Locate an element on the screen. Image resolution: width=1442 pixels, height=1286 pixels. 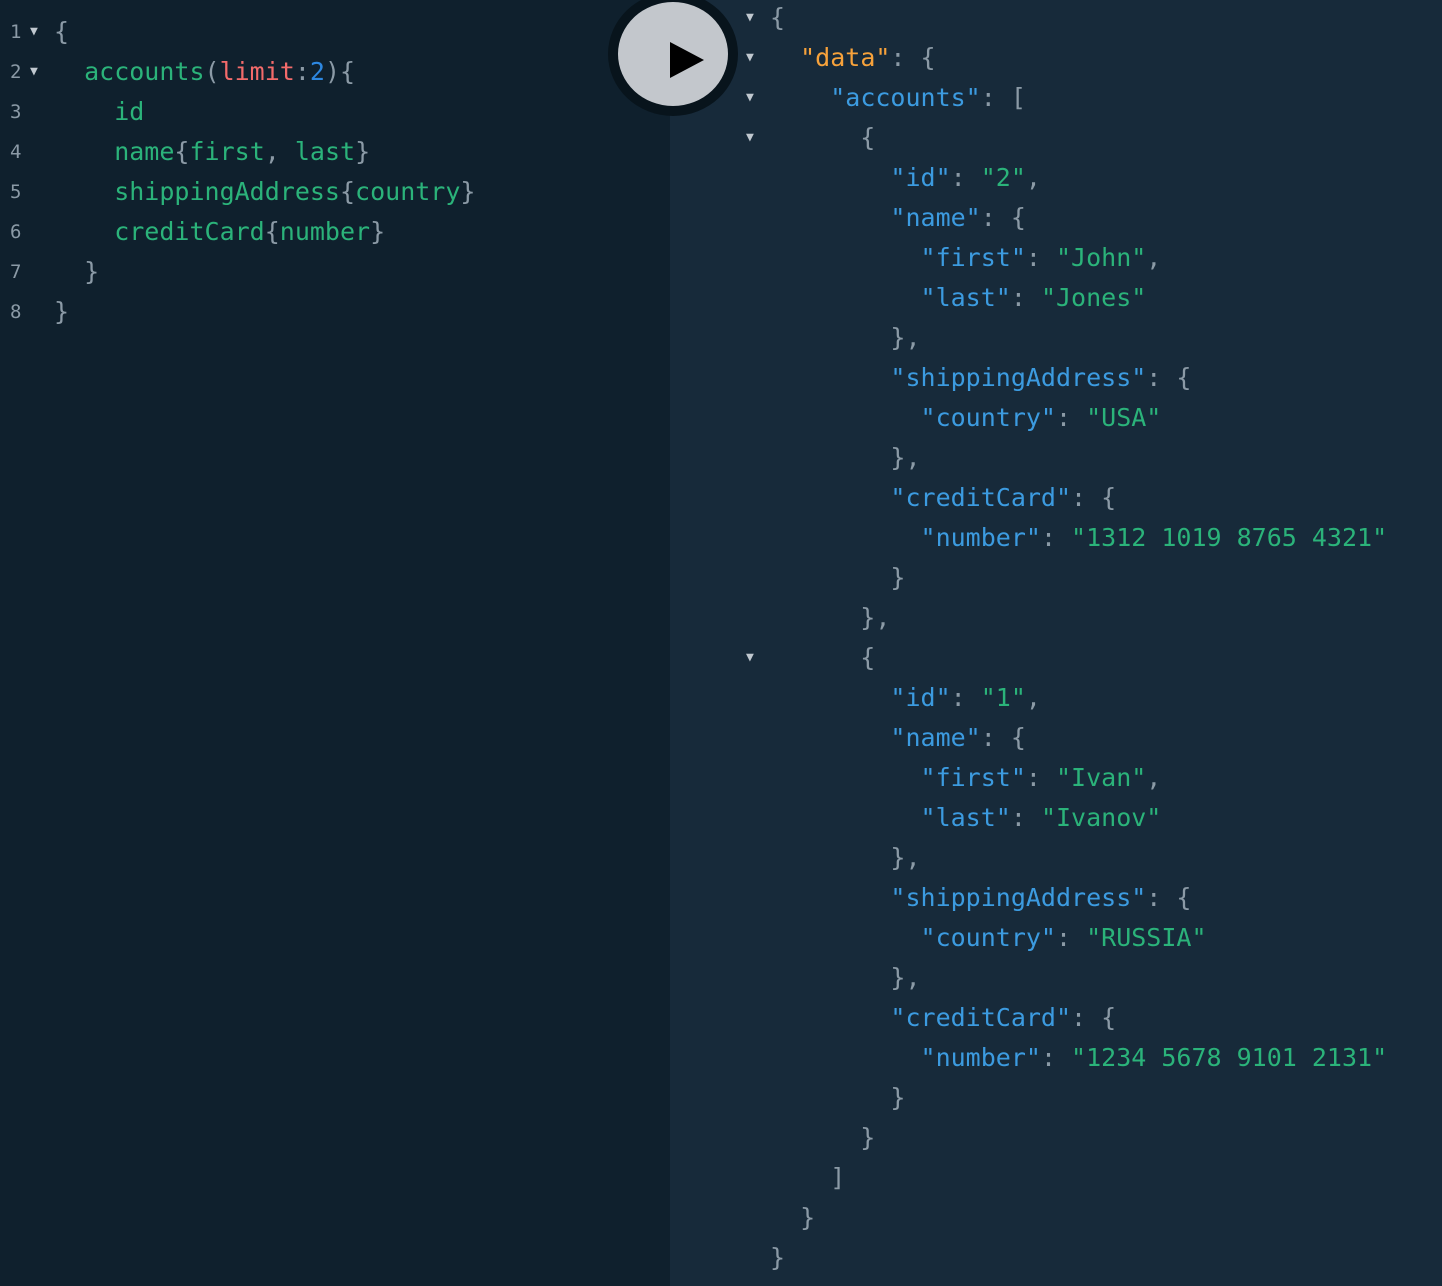
result-code: "shippingAddress": { is located at coordinates (980, 898).